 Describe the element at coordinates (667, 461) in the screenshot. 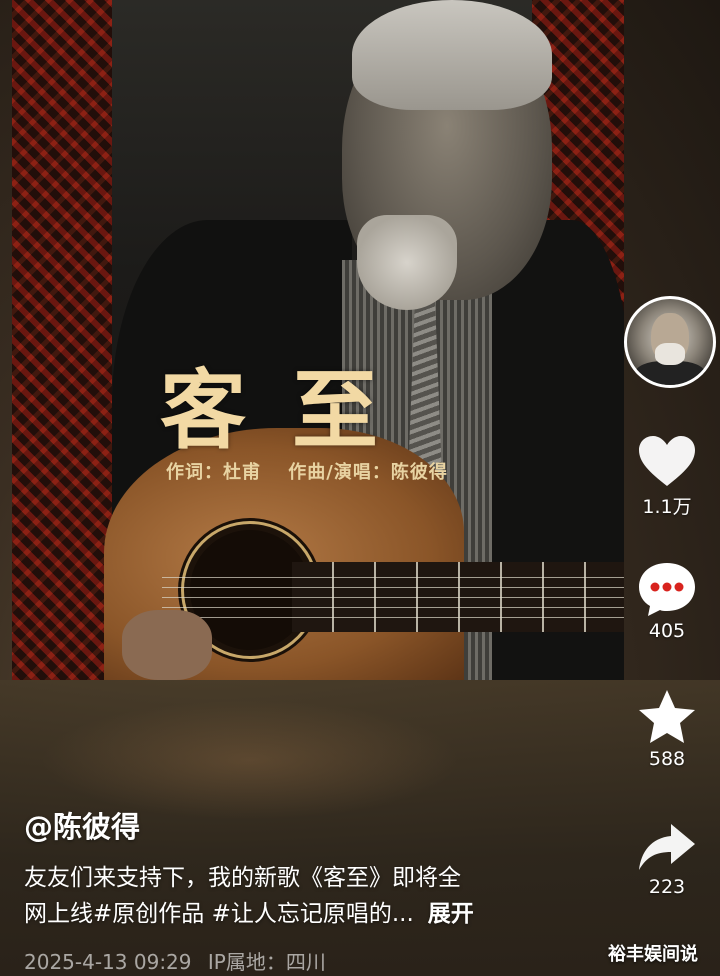

I see `heart-icon` at that location.